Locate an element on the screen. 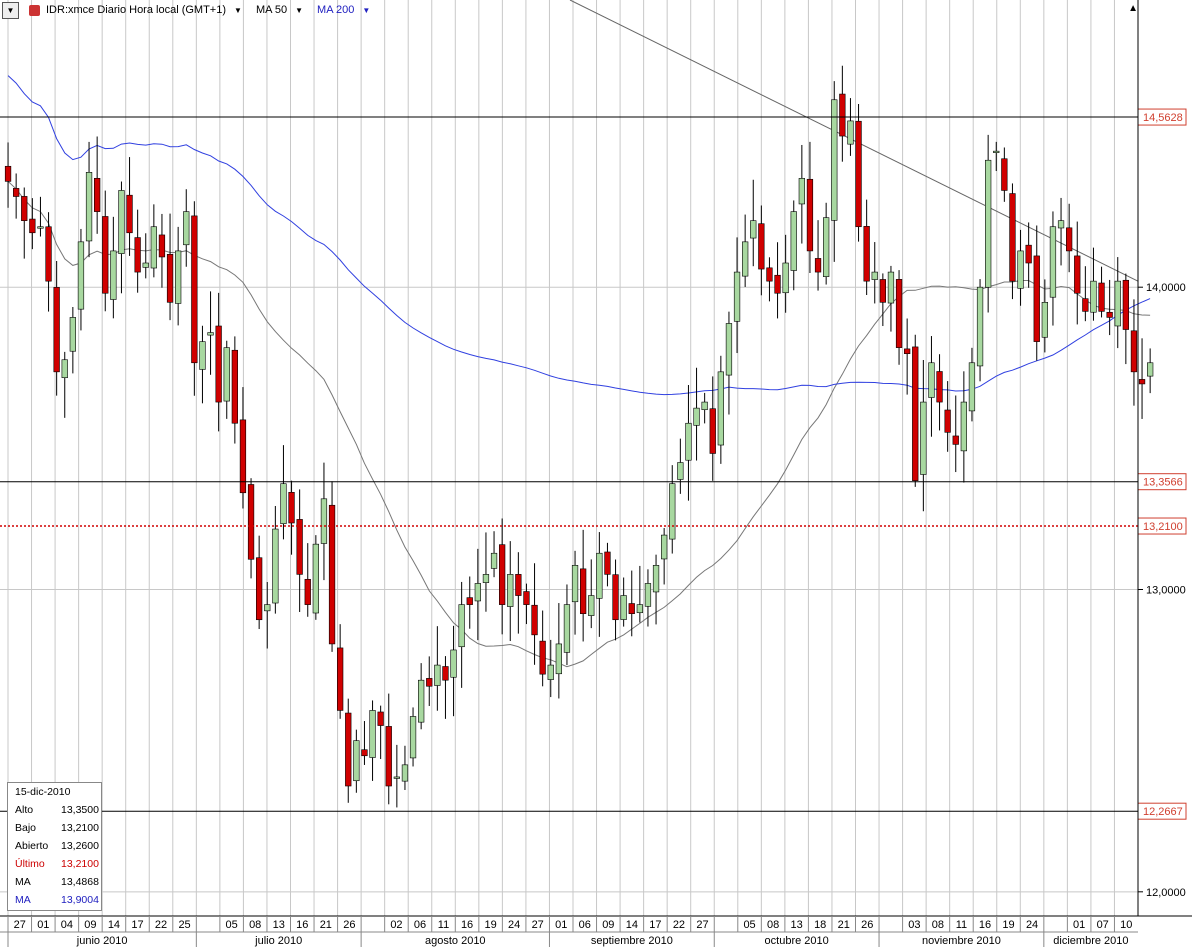 The height and width of the screenshot is (947, 1192). level-label: 12,2667 is located at coordinates (1163, 812).